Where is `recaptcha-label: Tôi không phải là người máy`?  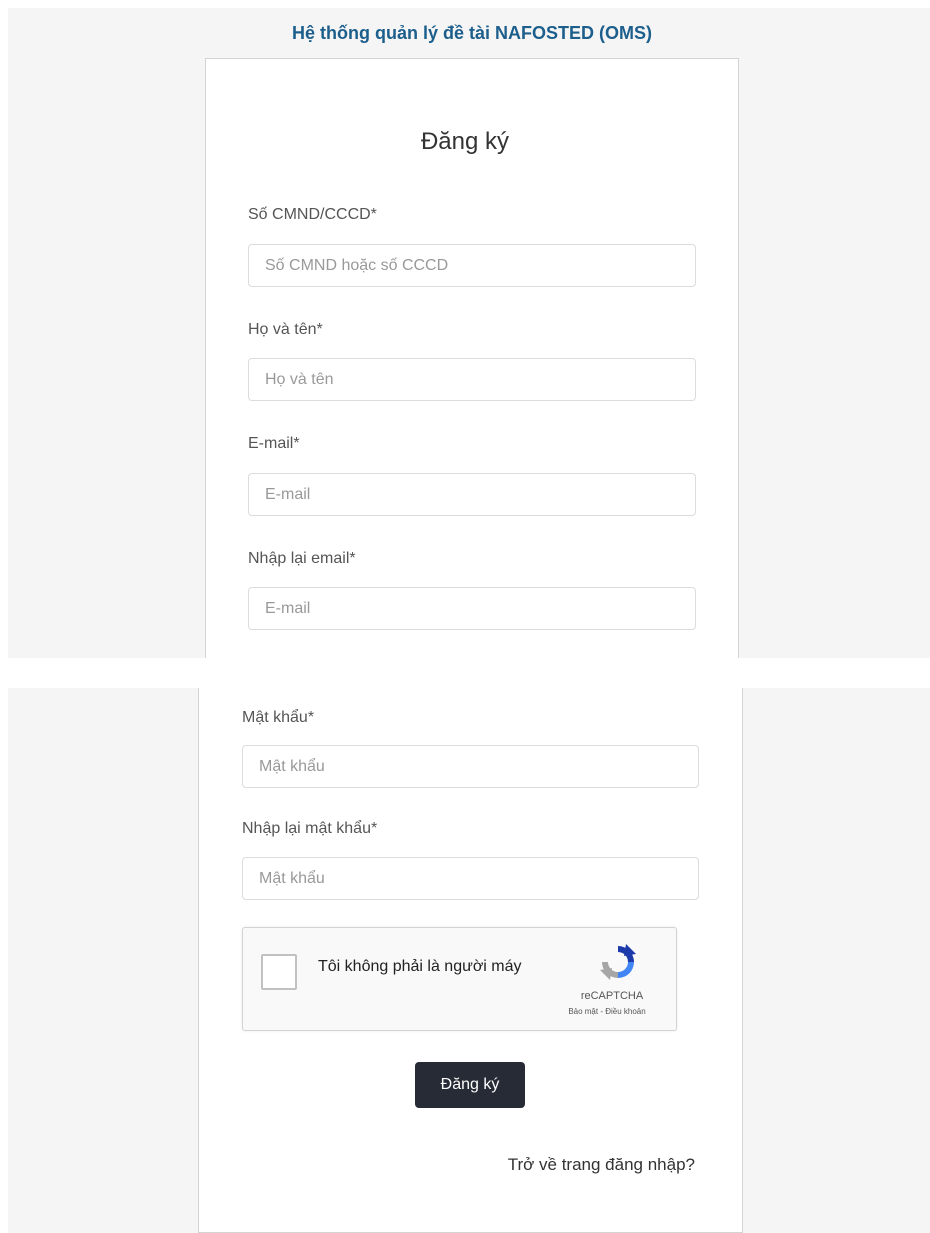
recaptcha-label: Tôi không phải là người máy is located at coordinates (420, 966).